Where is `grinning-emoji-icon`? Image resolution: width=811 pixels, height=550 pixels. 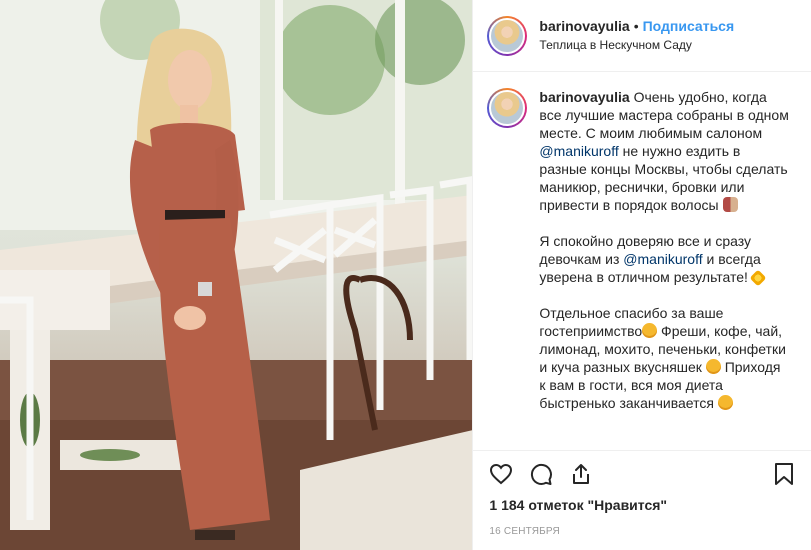 grinning-emoji-icon is located at coordinates (725, 402).